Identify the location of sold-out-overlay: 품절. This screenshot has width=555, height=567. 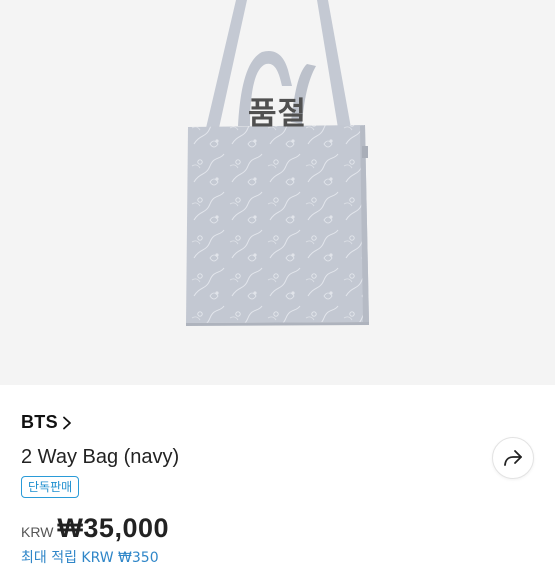
(277, 114).